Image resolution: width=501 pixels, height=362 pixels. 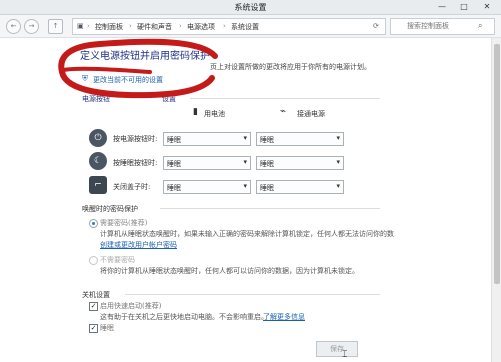 What do you see at coordinates (138, 68) in the screenshot?
I see `red-annotation-loop` at bounding box center [138, 68].